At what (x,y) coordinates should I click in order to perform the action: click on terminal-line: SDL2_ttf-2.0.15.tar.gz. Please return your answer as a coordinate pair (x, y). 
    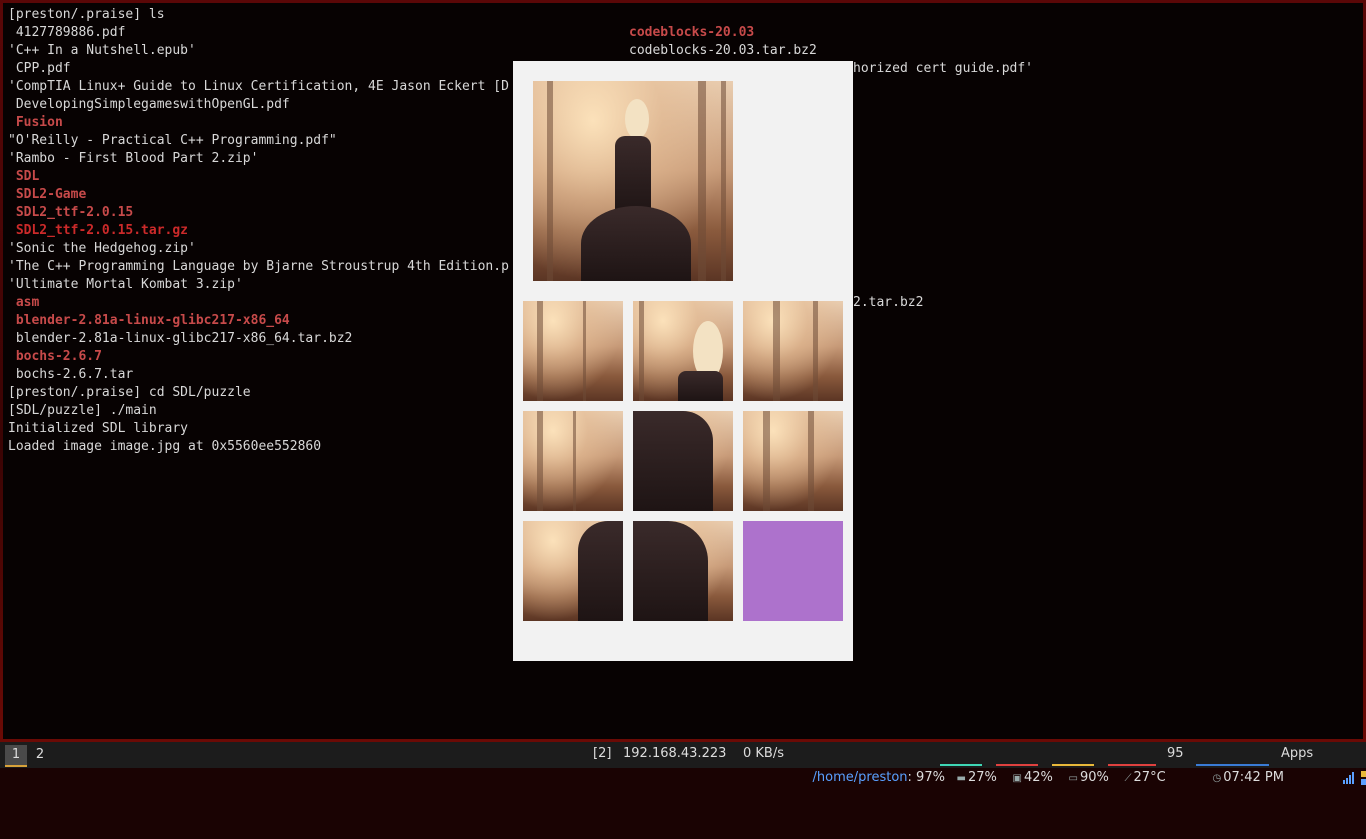
    Looking at the image, I should click on (98, 230).